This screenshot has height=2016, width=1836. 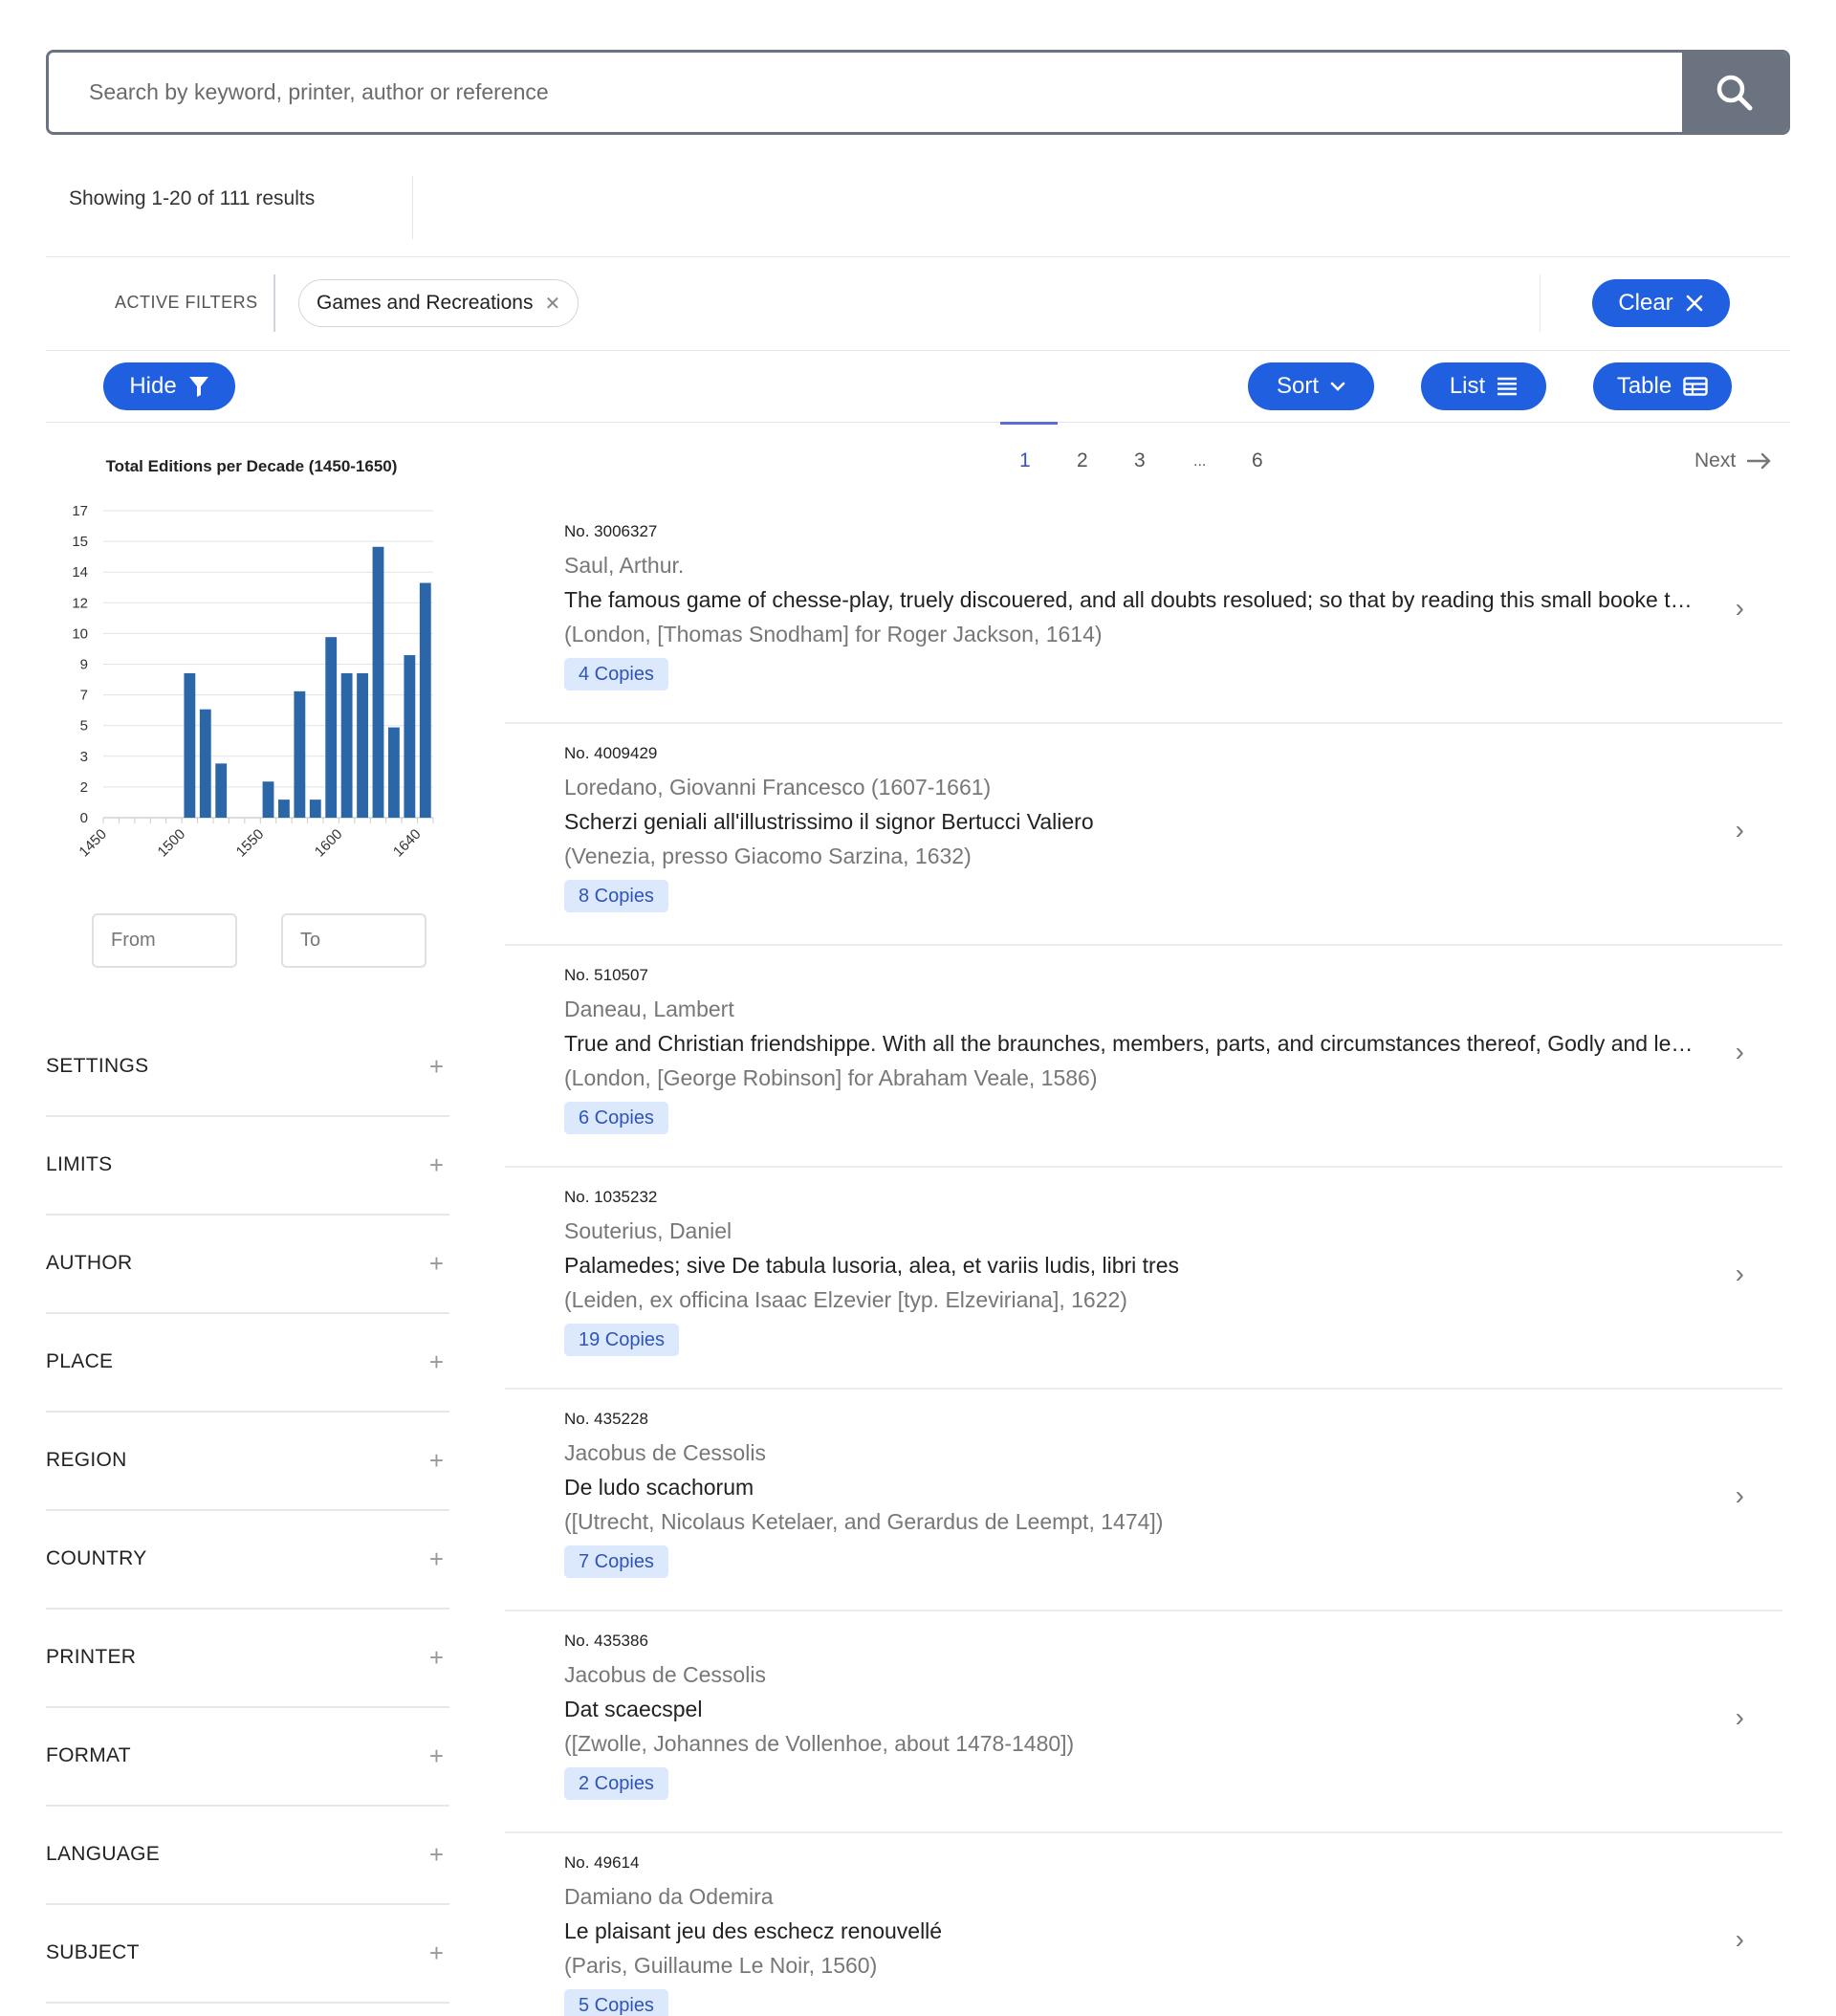 What do you see at coordinates (1025, 460) in the screenshot?
I see `page-link-1: 1` at bounding box center [1025, 460].